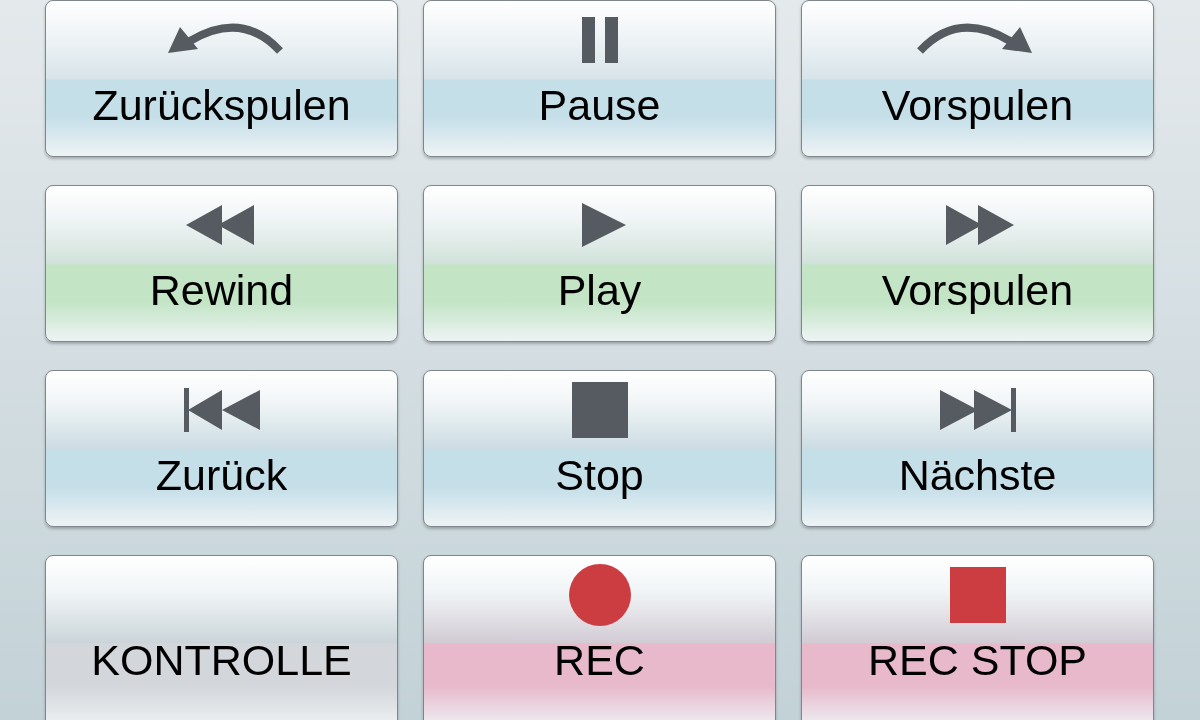 The image size is (1200, 720). What do you see at coordinates (225, 38) in the screenshot?
I see `curved-arrow-left-icon` at bounding box center [225, 38].